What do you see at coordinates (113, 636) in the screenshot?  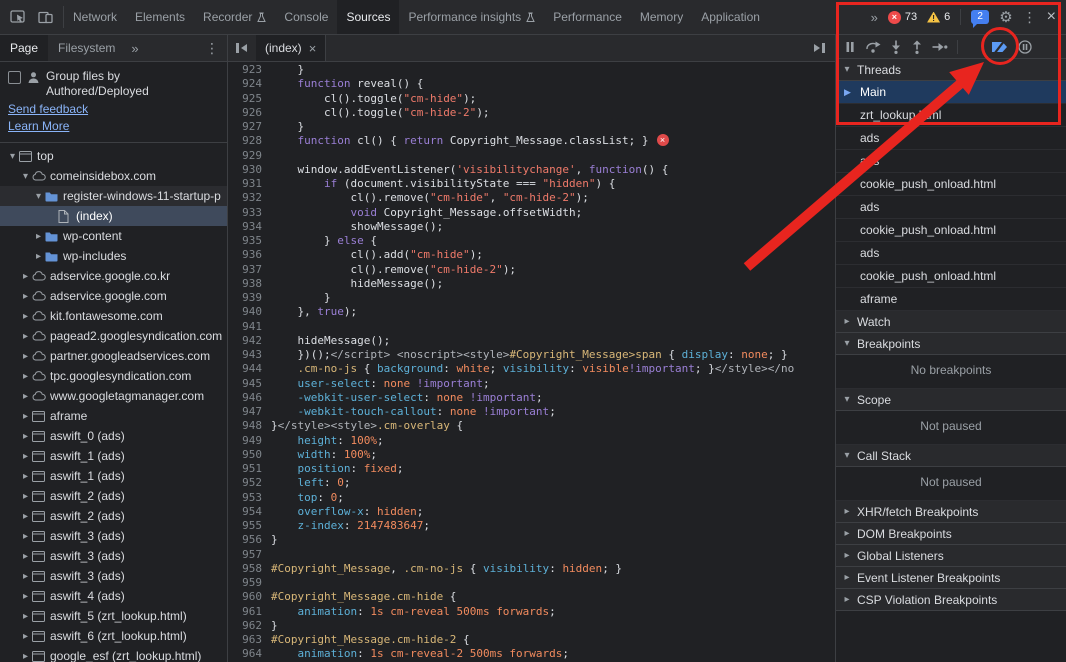 I see `tree-item-aswift-6-zrt-lookup-html: ▸ aswift_6 (zrt_lookup.html)` at bounding box center [113, 636].